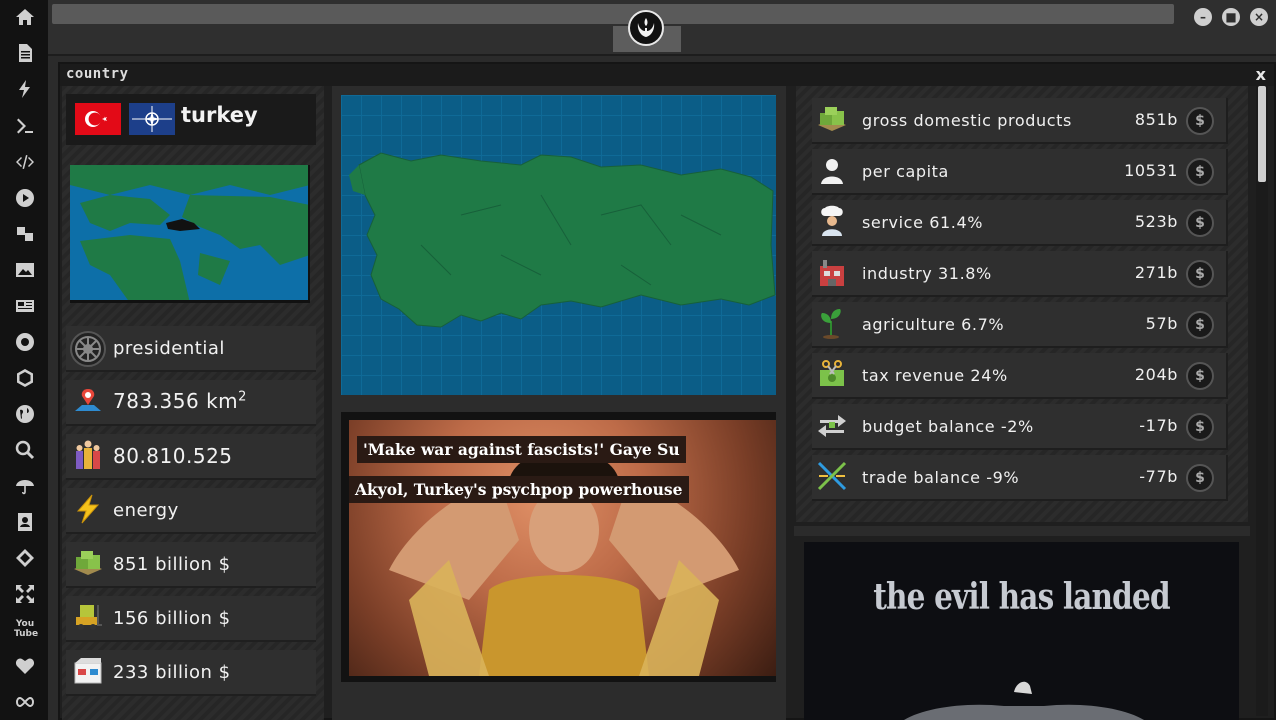 The width and height of the screenshot is (1276, 720). I want to click on nato-flag-icon, so click(152, 119).